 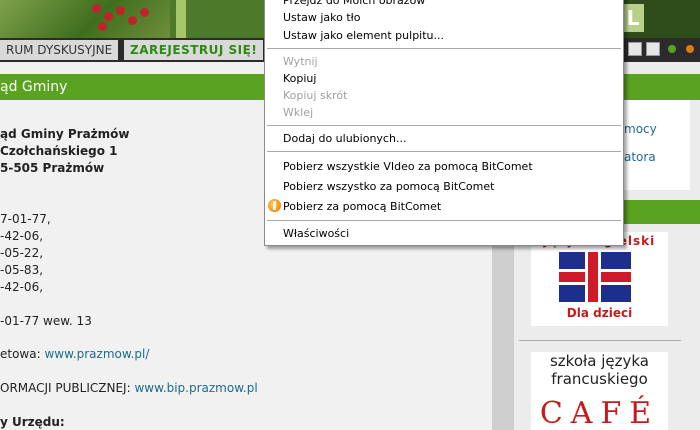 What do you see at coordinates (657, 145) in the screenshot?
I see `sidebar-links-box` at bounding box center [657, 145].